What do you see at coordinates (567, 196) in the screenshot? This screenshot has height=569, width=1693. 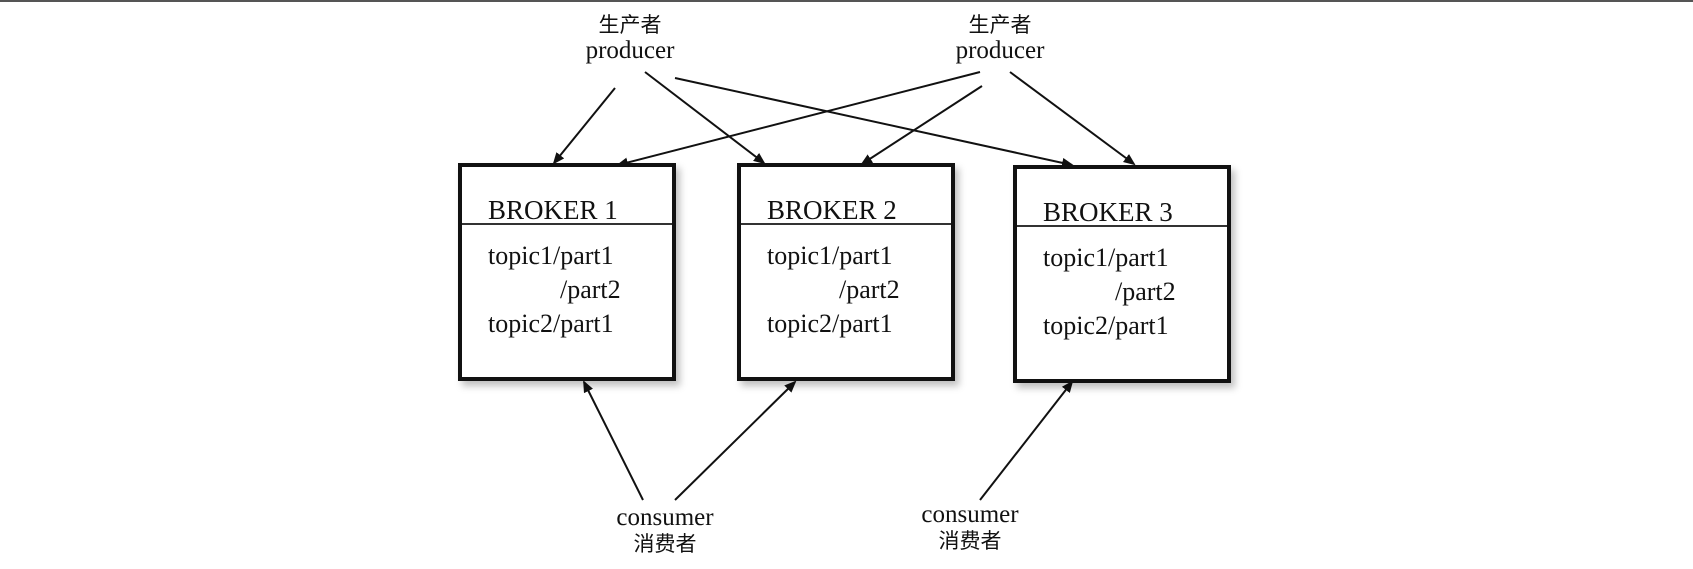 I see `broker-title: BROKER 1` at bounding box center [567, 196].